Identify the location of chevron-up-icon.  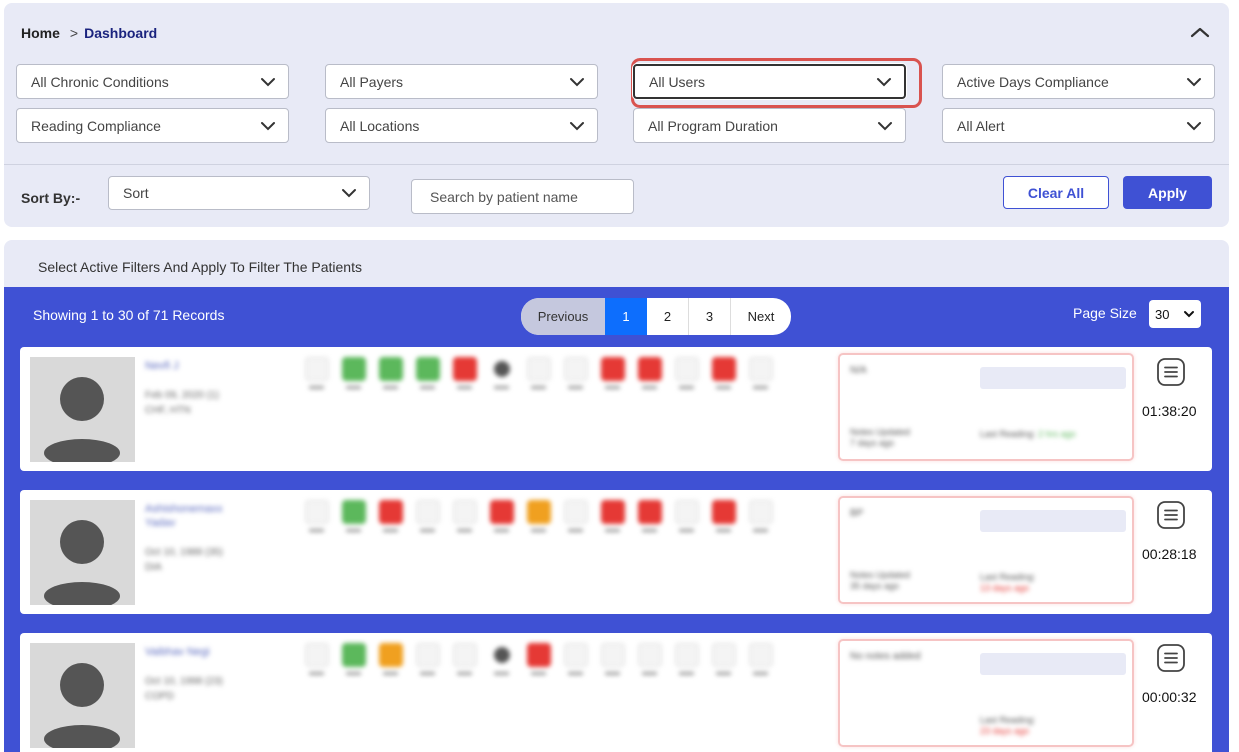
(1200, 32).